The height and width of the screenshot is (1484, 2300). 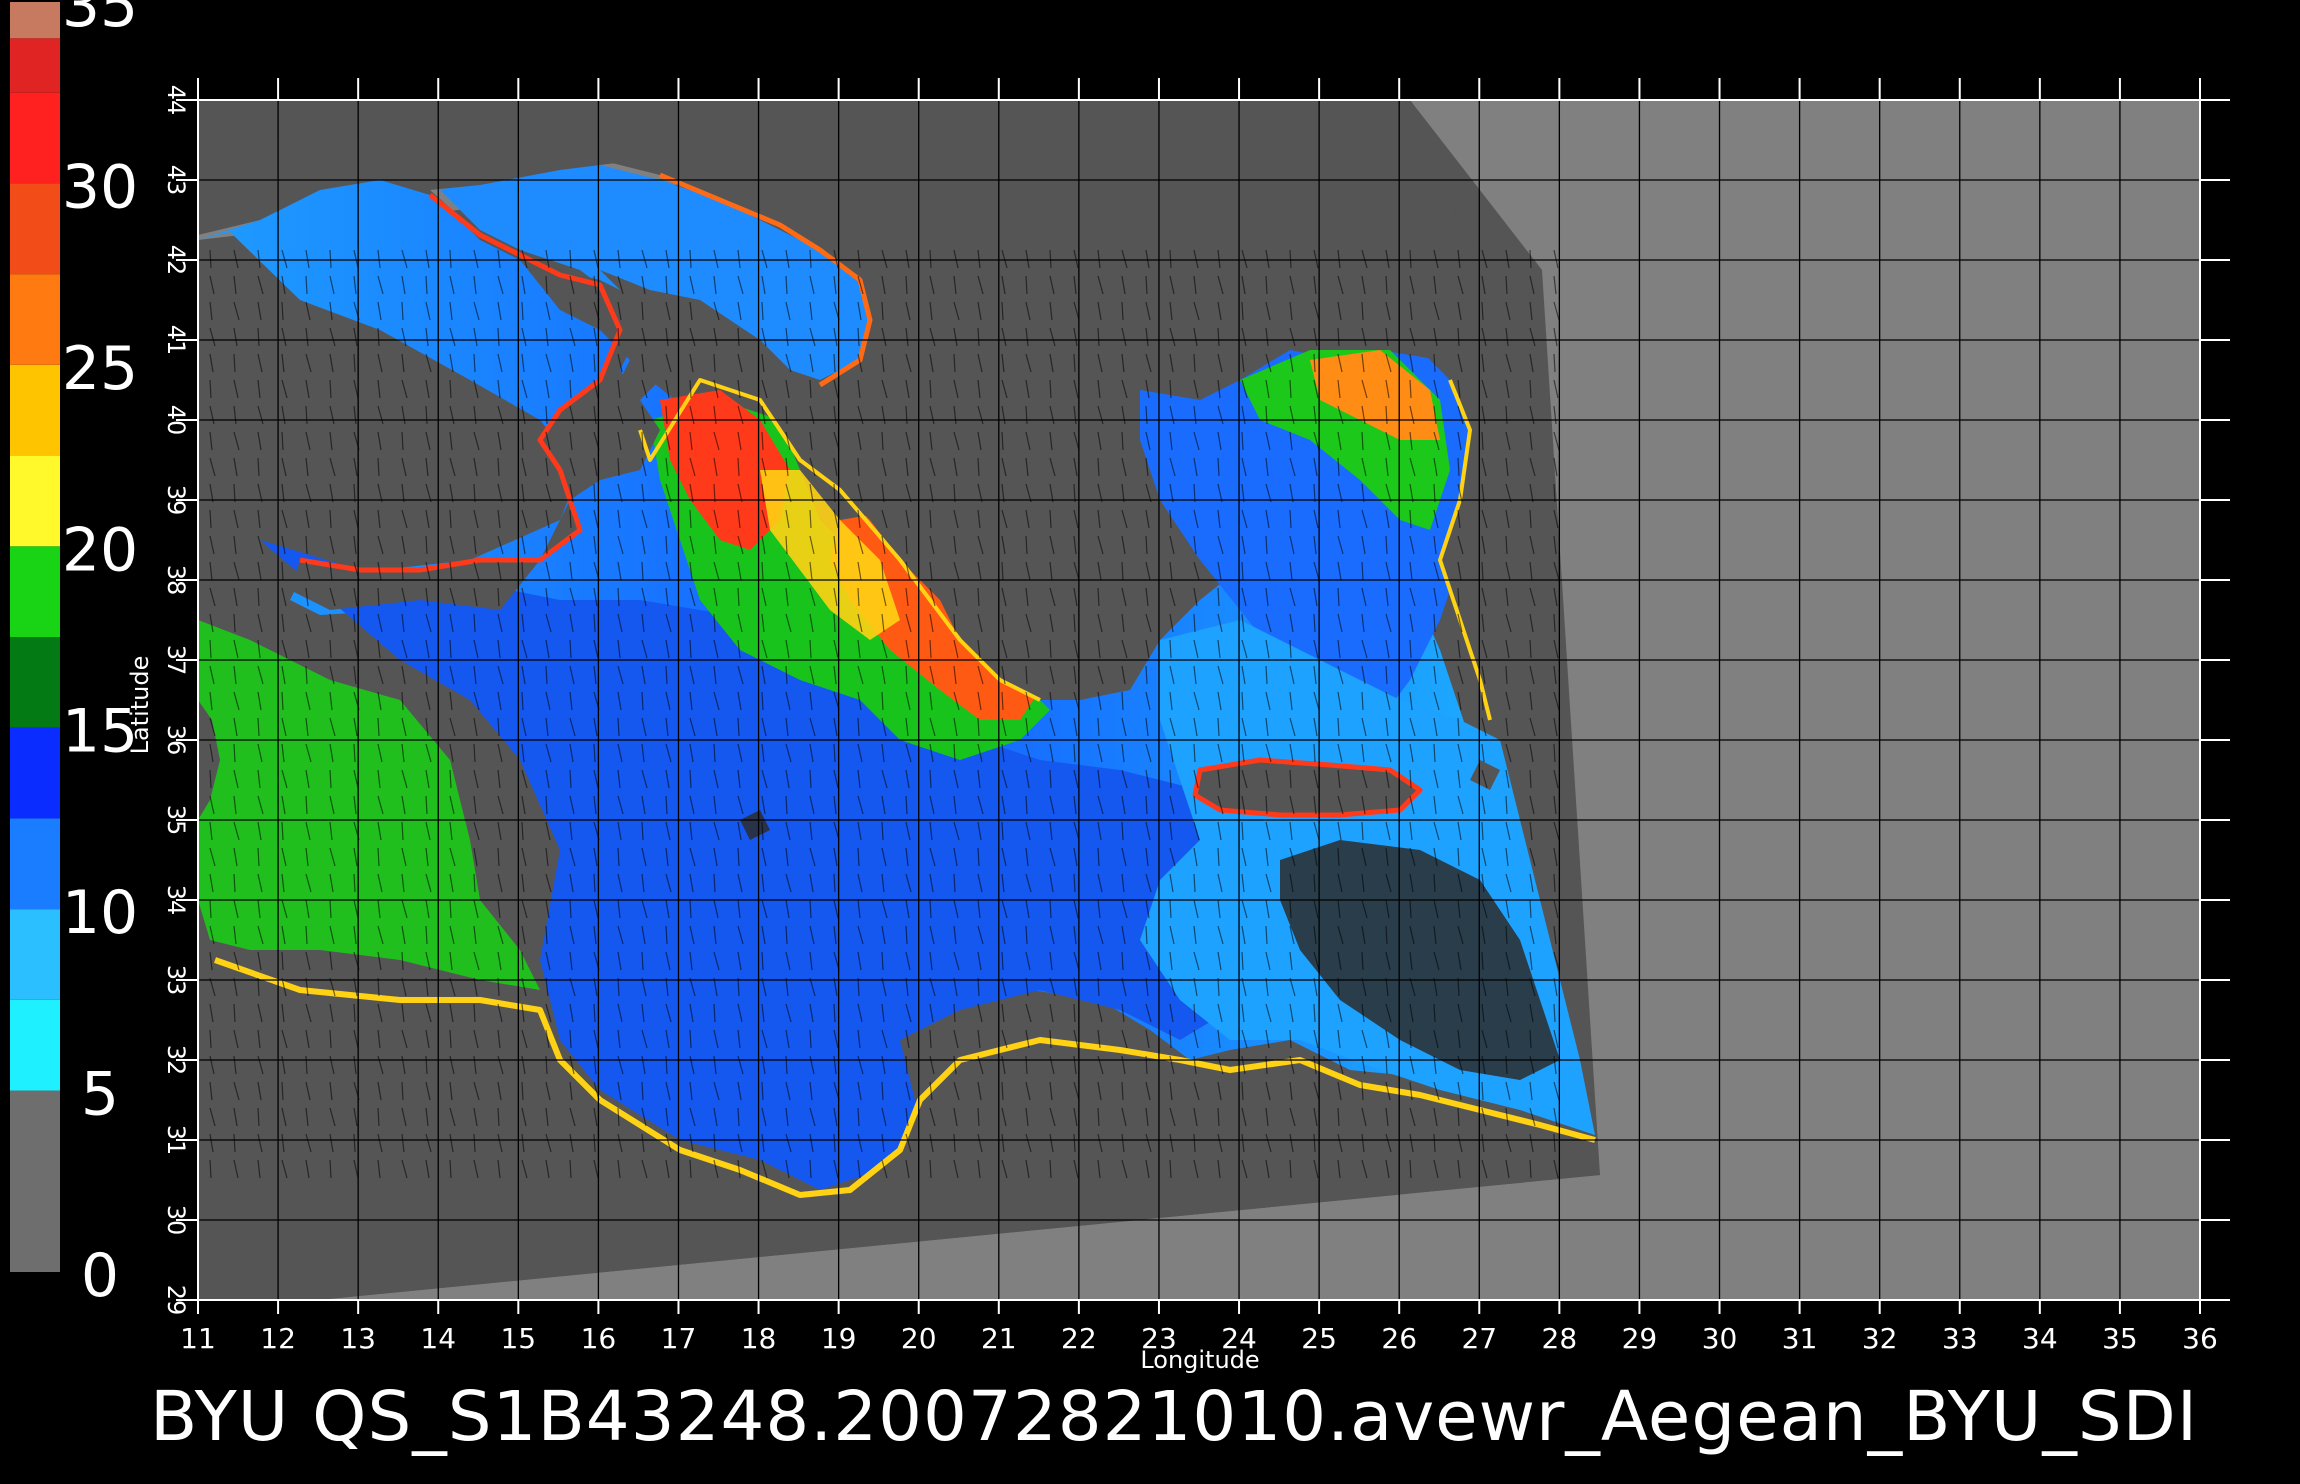 I want to click on colorbar-tick-label: 25, so click(x=100, y=369).